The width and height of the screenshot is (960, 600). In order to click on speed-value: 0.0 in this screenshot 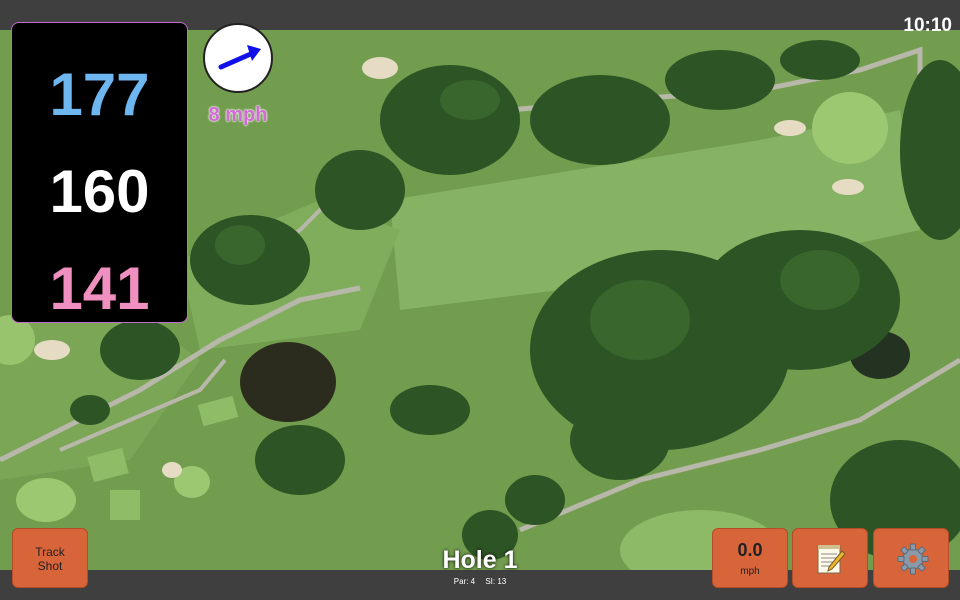, I will do `click(750, 550)`.